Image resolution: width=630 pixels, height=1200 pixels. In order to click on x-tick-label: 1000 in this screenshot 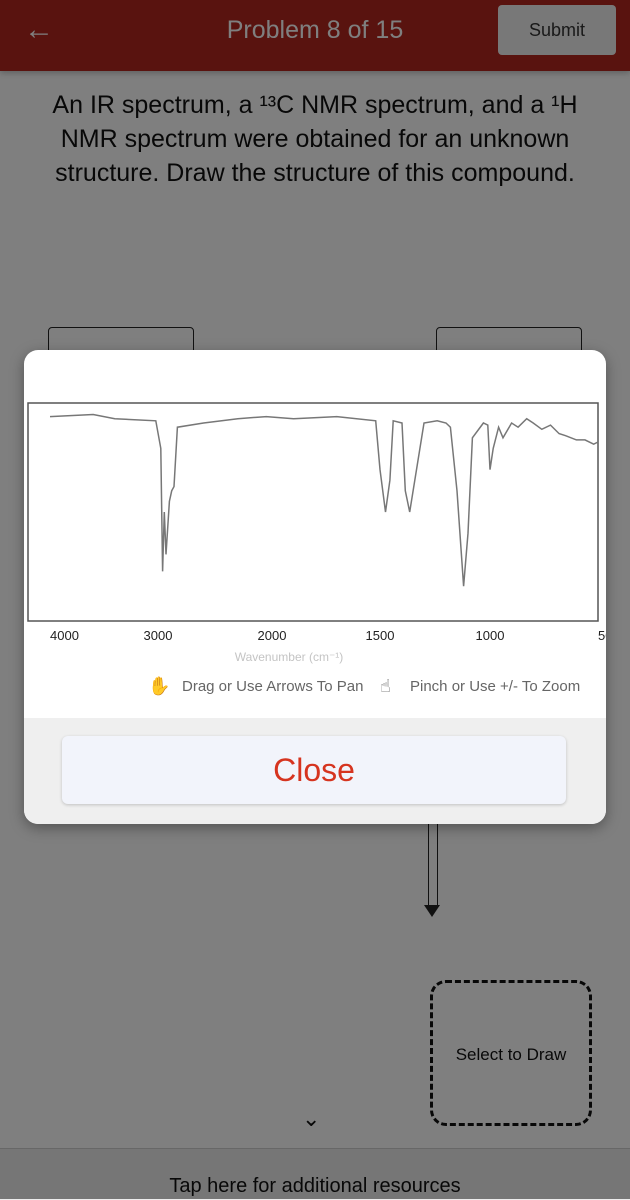, I will do `click(490, 635)`.